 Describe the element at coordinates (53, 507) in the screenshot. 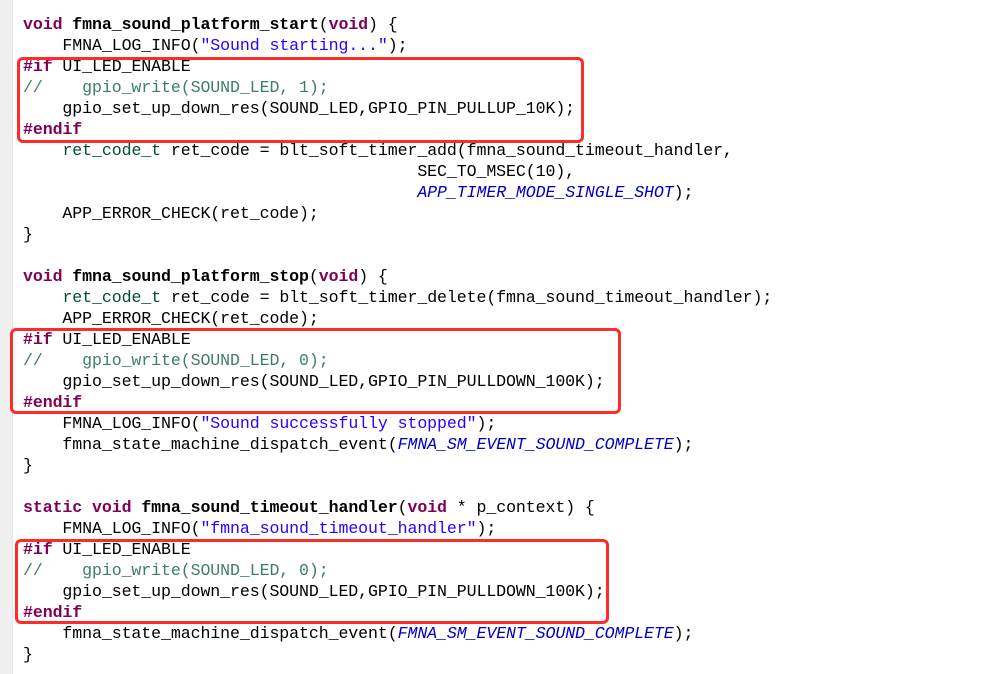

I see `keyword-token: static` at that location.